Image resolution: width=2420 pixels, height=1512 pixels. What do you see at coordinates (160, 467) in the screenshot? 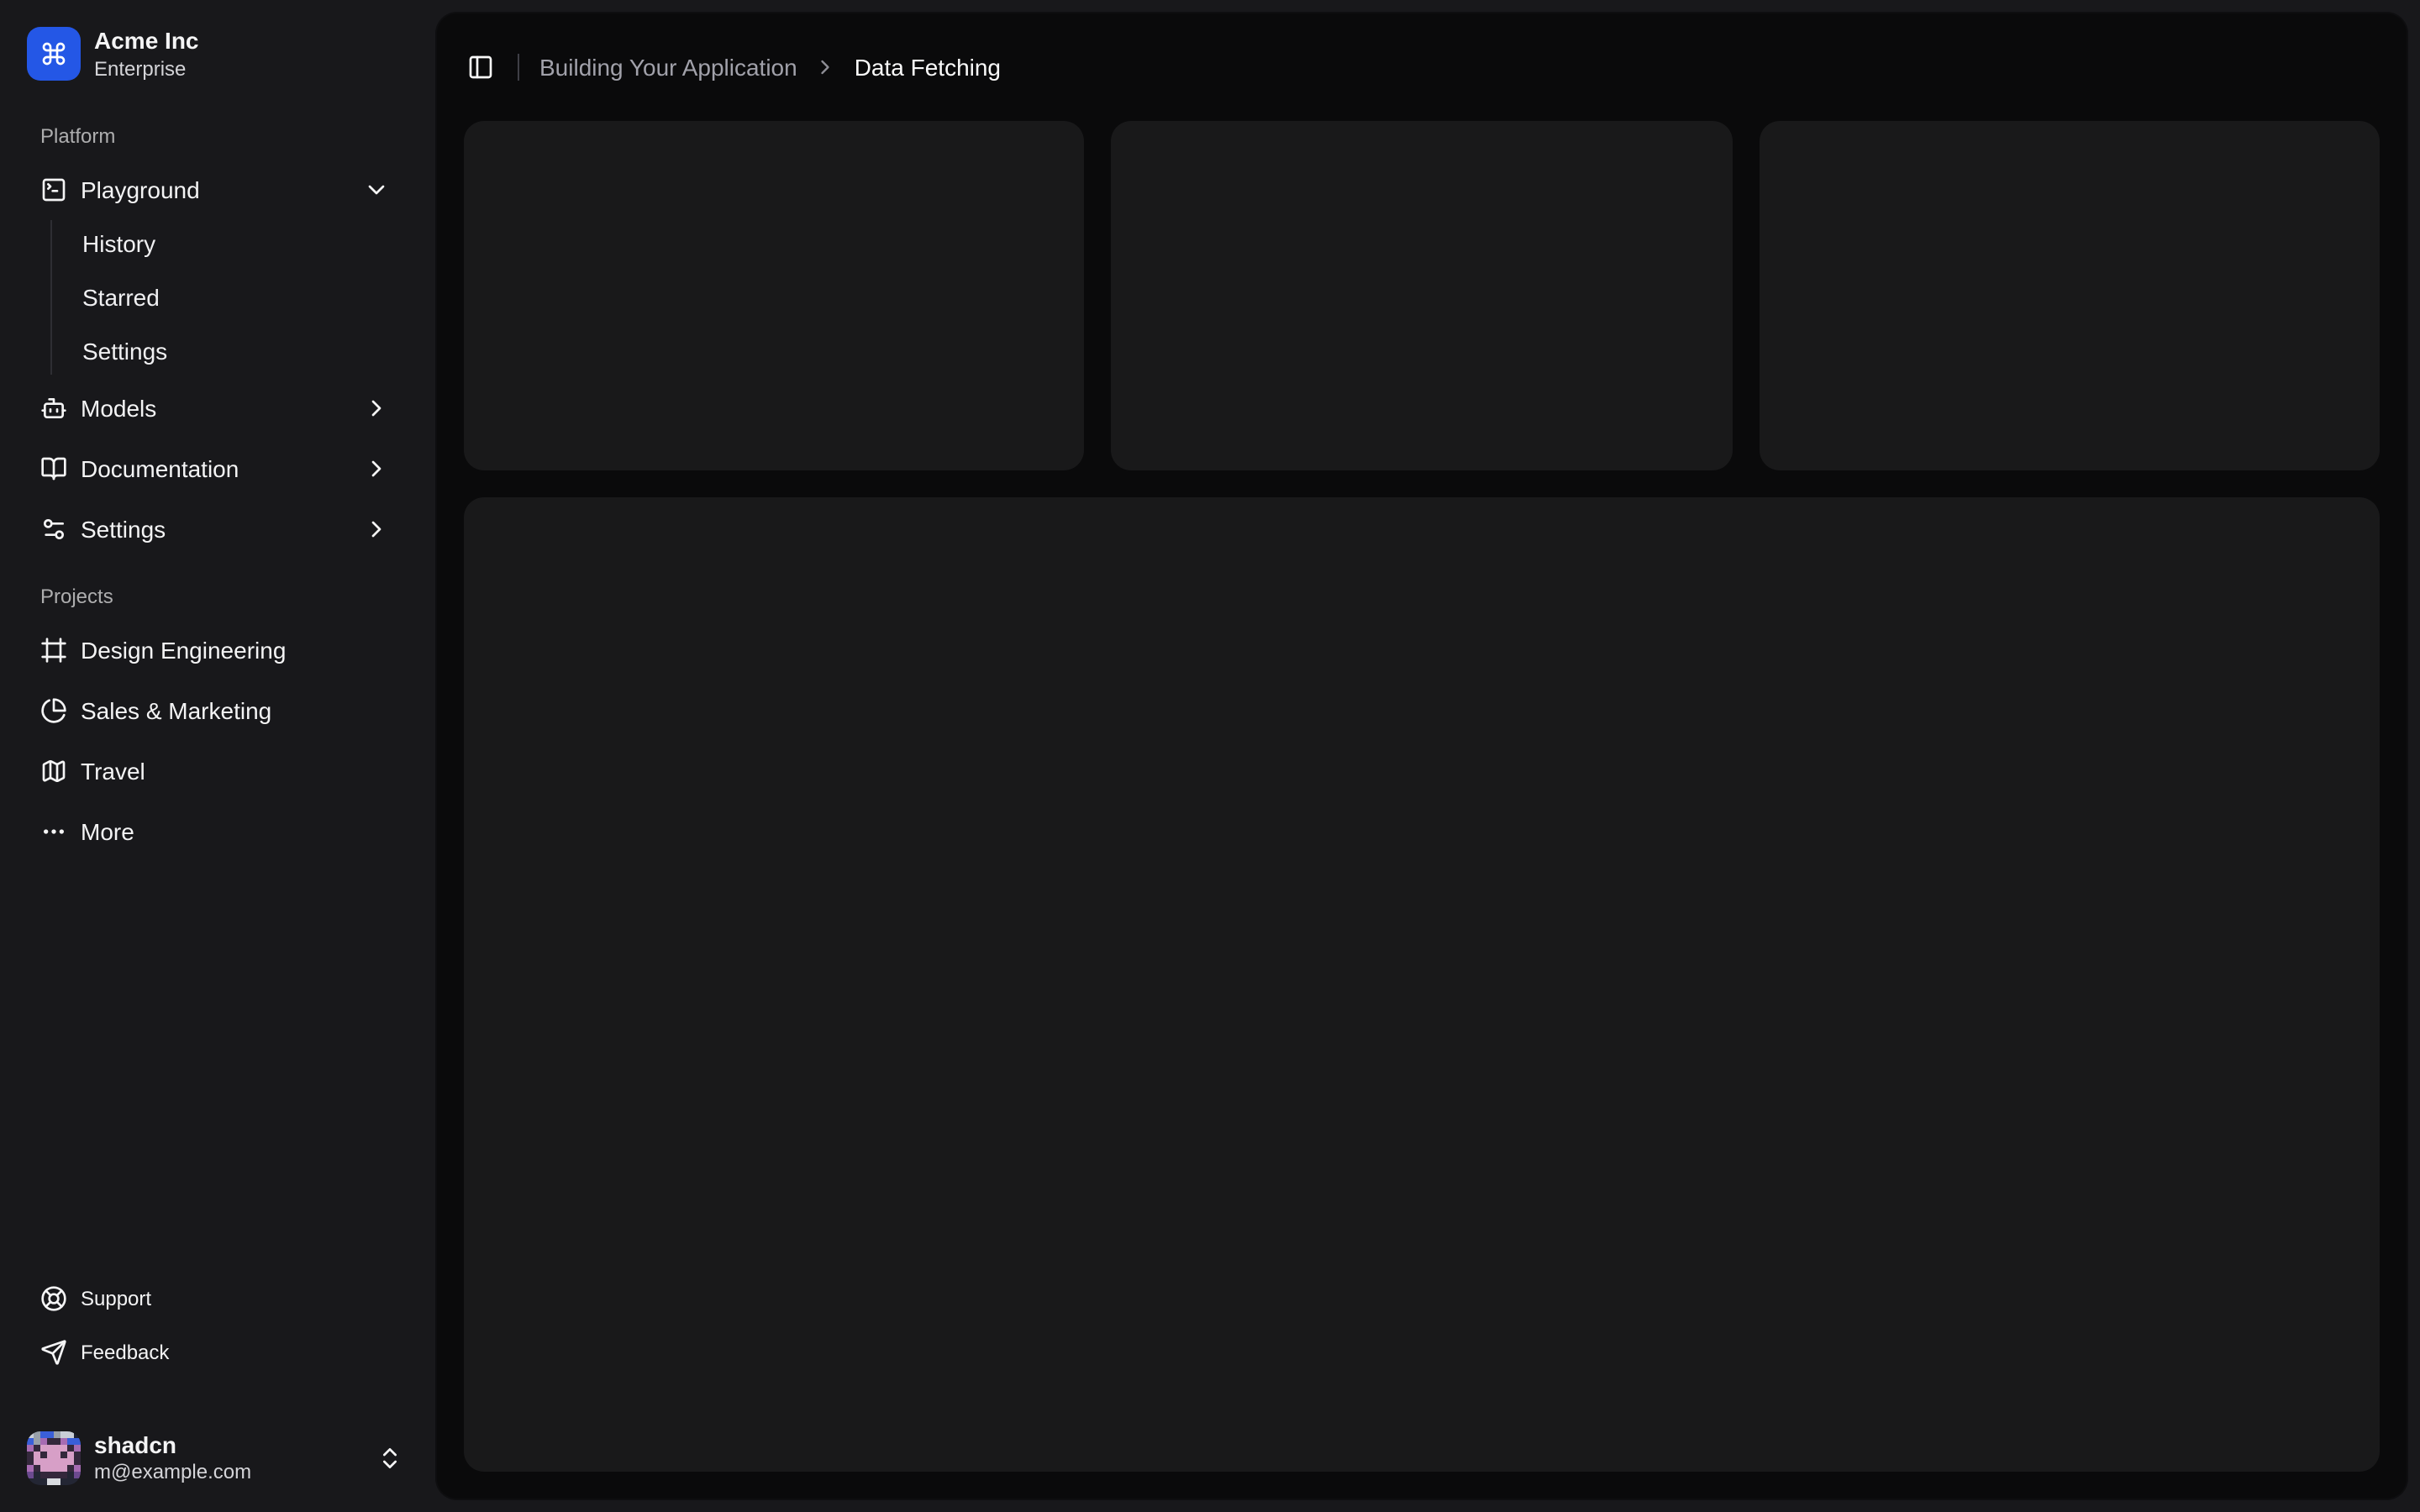
I see `sidebar-item-label: Documentation` at bounding box center [160, 467].